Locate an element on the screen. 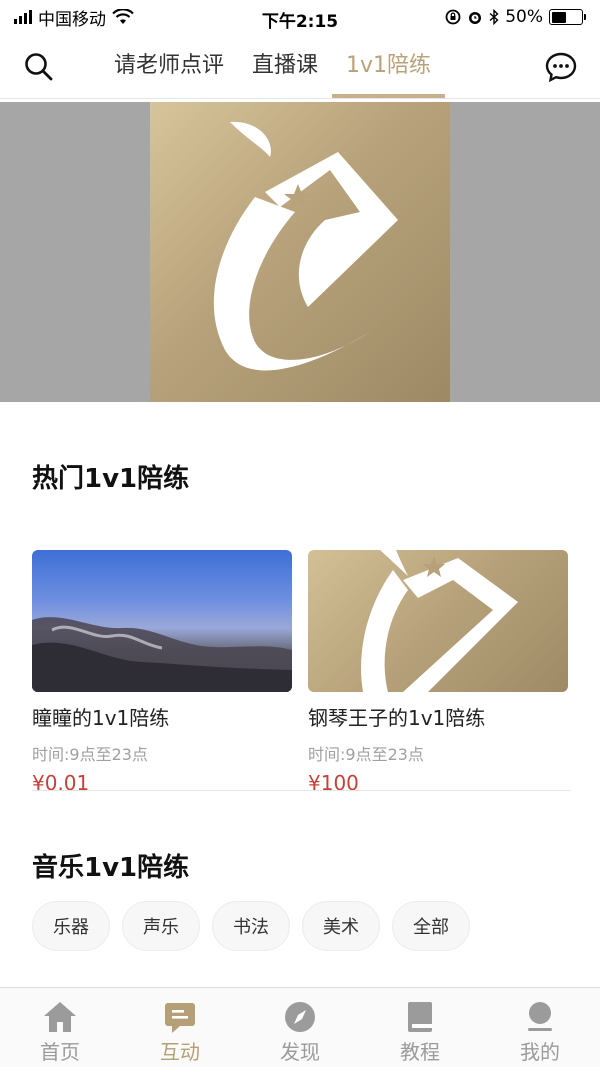 This screenshot has height=1067, width=600. battery-percent: 50% is located at coordinates (524, 17).